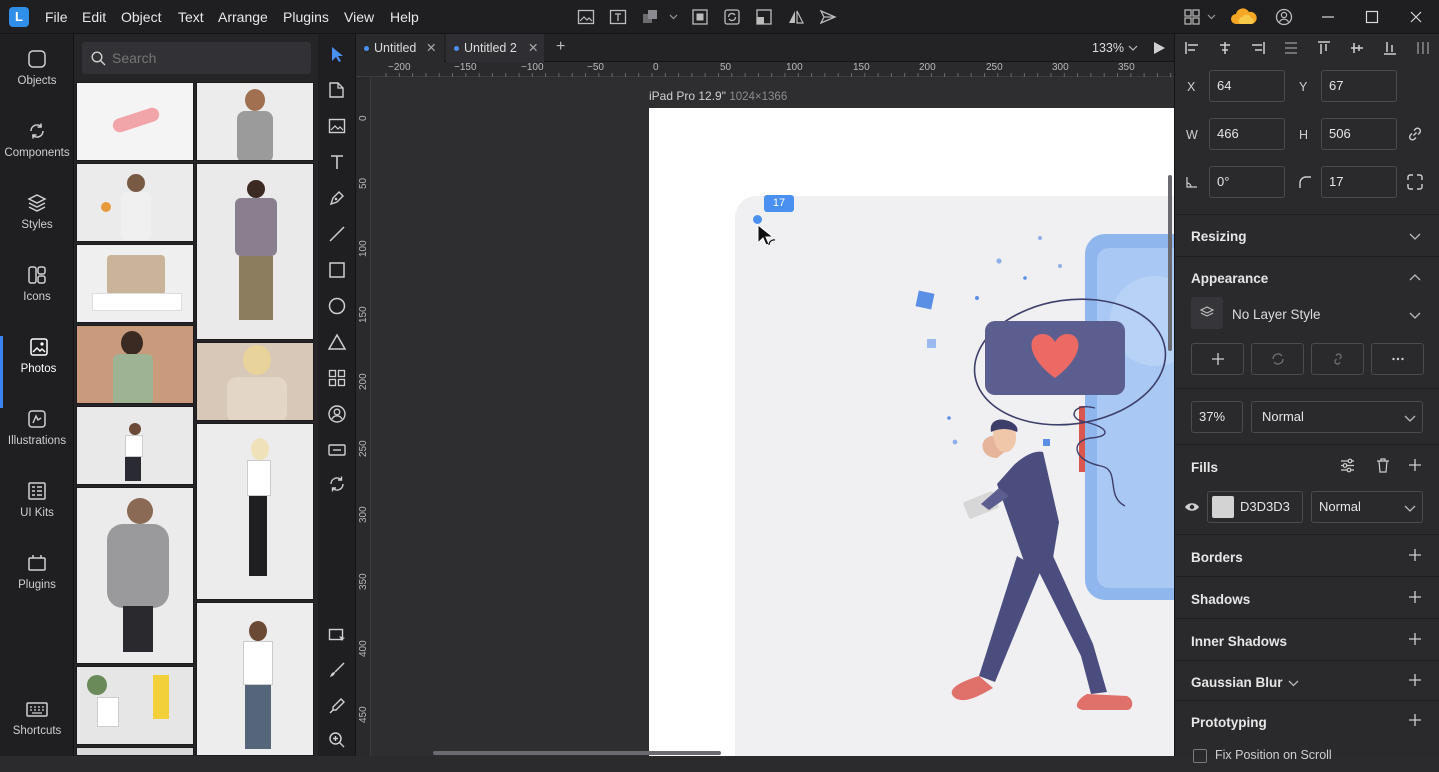 The height and width of the screenshot is (772, 1439). I want to click on add-style-button, so click(1217, 359).